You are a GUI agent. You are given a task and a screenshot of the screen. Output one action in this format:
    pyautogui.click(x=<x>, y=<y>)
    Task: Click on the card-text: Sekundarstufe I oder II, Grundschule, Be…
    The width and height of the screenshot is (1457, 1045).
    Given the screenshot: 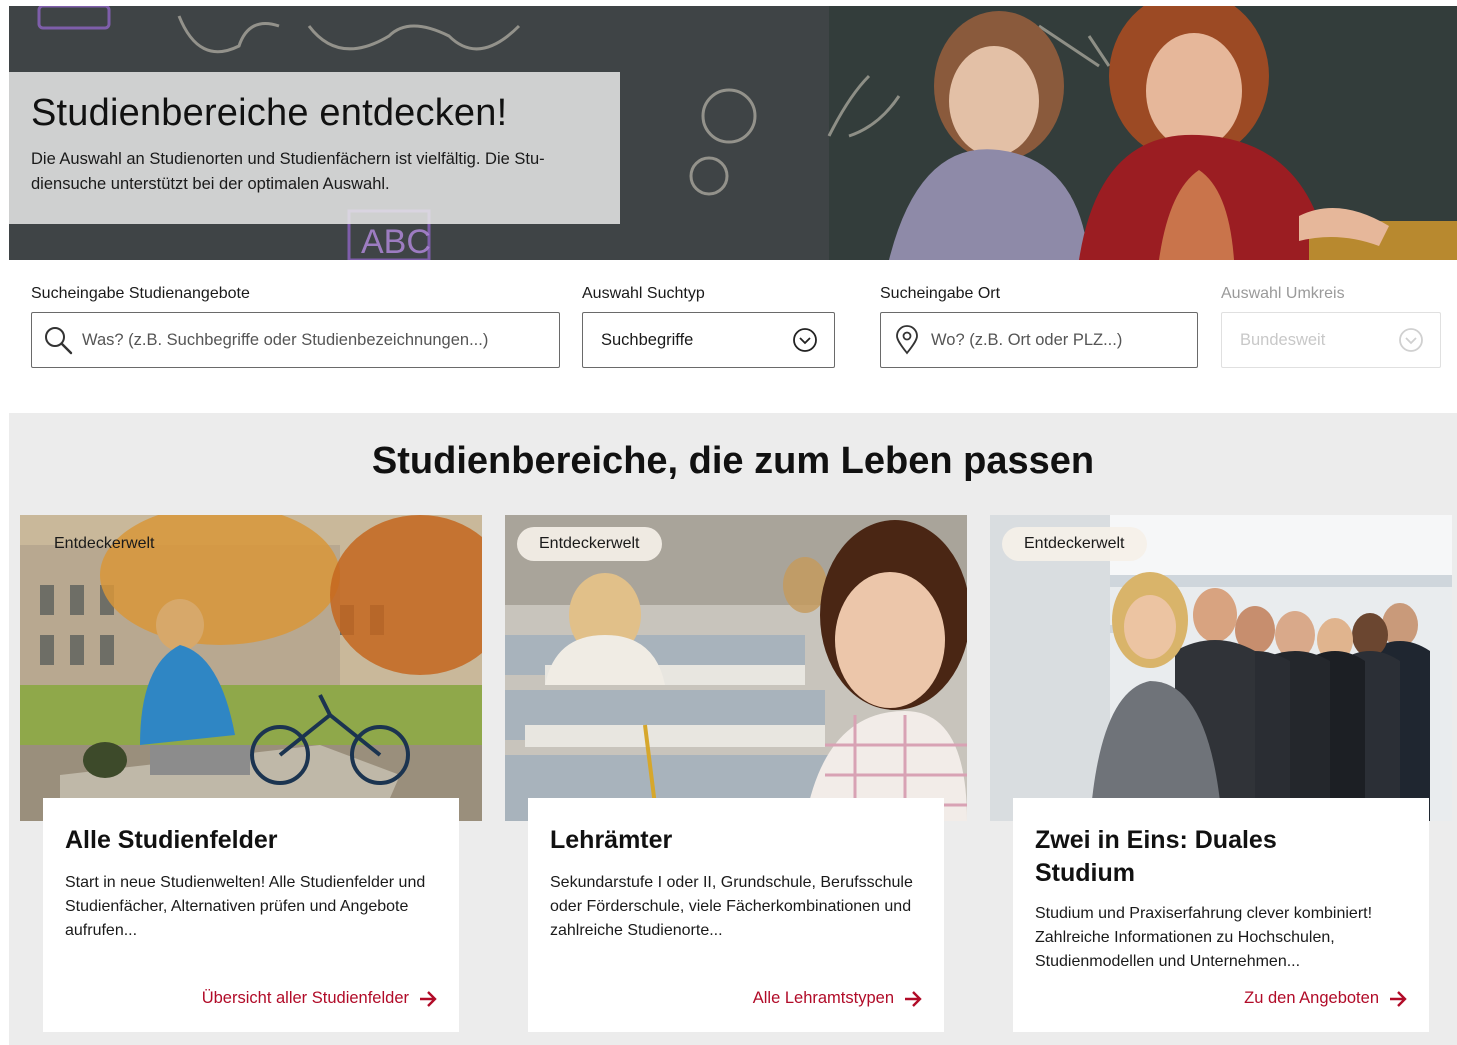 What is the action you would take?
    pyautogui.click(x=731, y=906)
    